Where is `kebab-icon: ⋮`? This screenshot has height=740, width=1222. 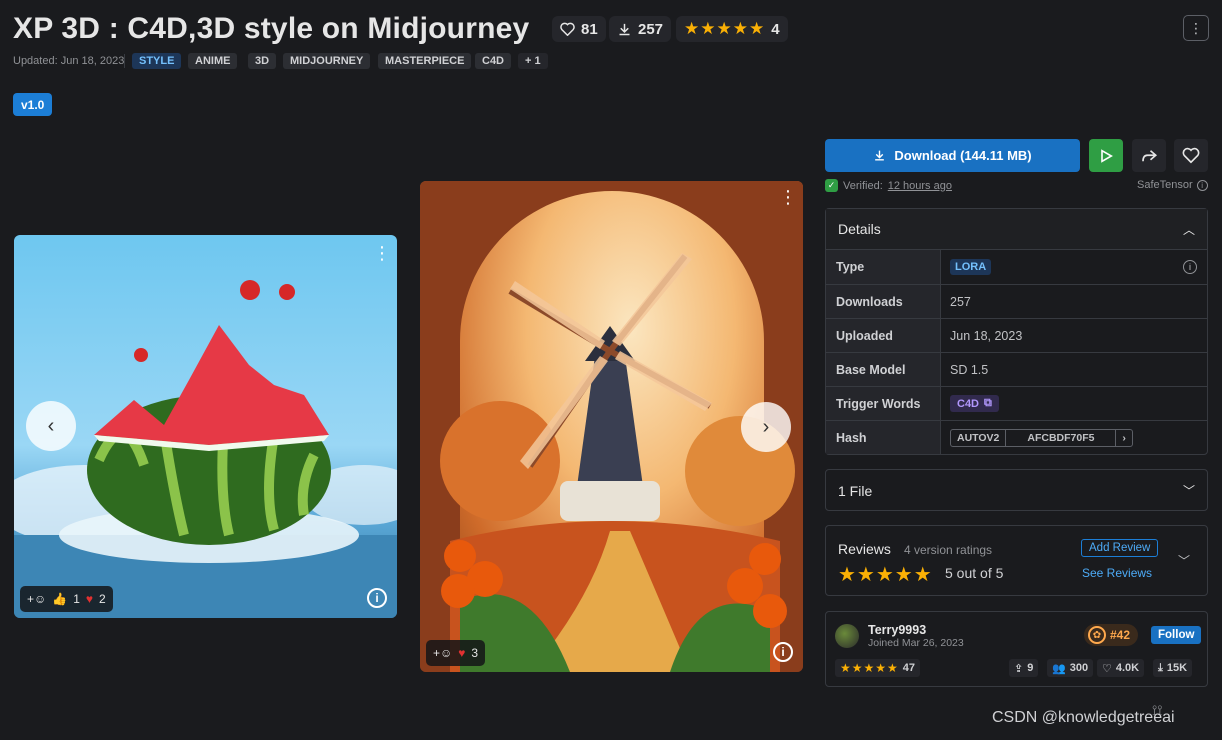 kebab-icon: ⋮ is located at coordinates (1196, 27).